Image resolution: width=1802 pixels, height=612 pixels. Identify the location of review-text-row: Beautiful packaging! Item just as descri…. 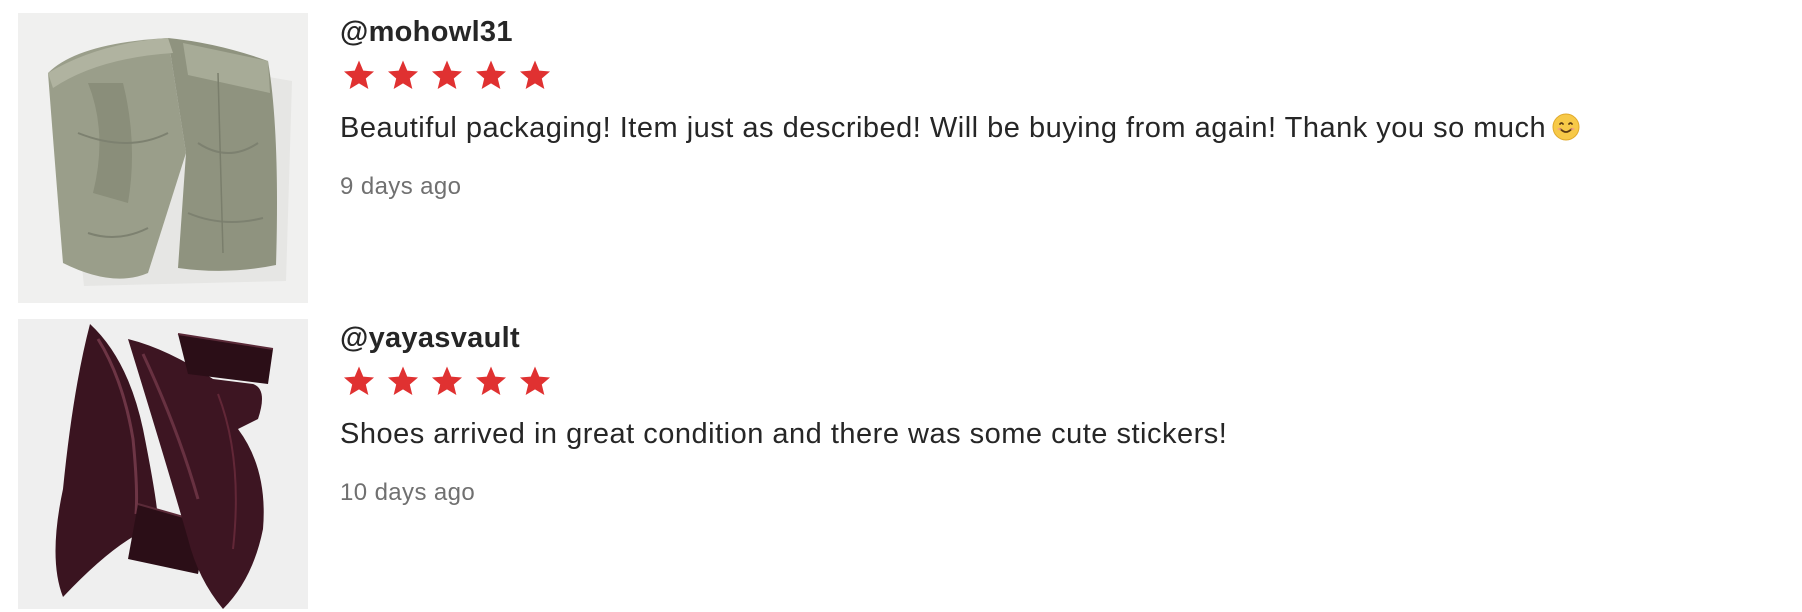
(960, 128).